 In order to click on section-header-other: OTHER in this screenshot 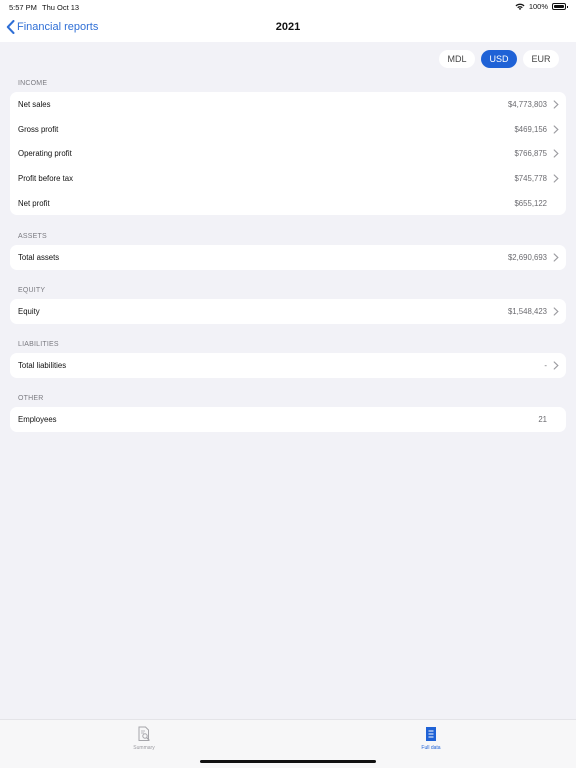, I will do `click(31, 398)`.